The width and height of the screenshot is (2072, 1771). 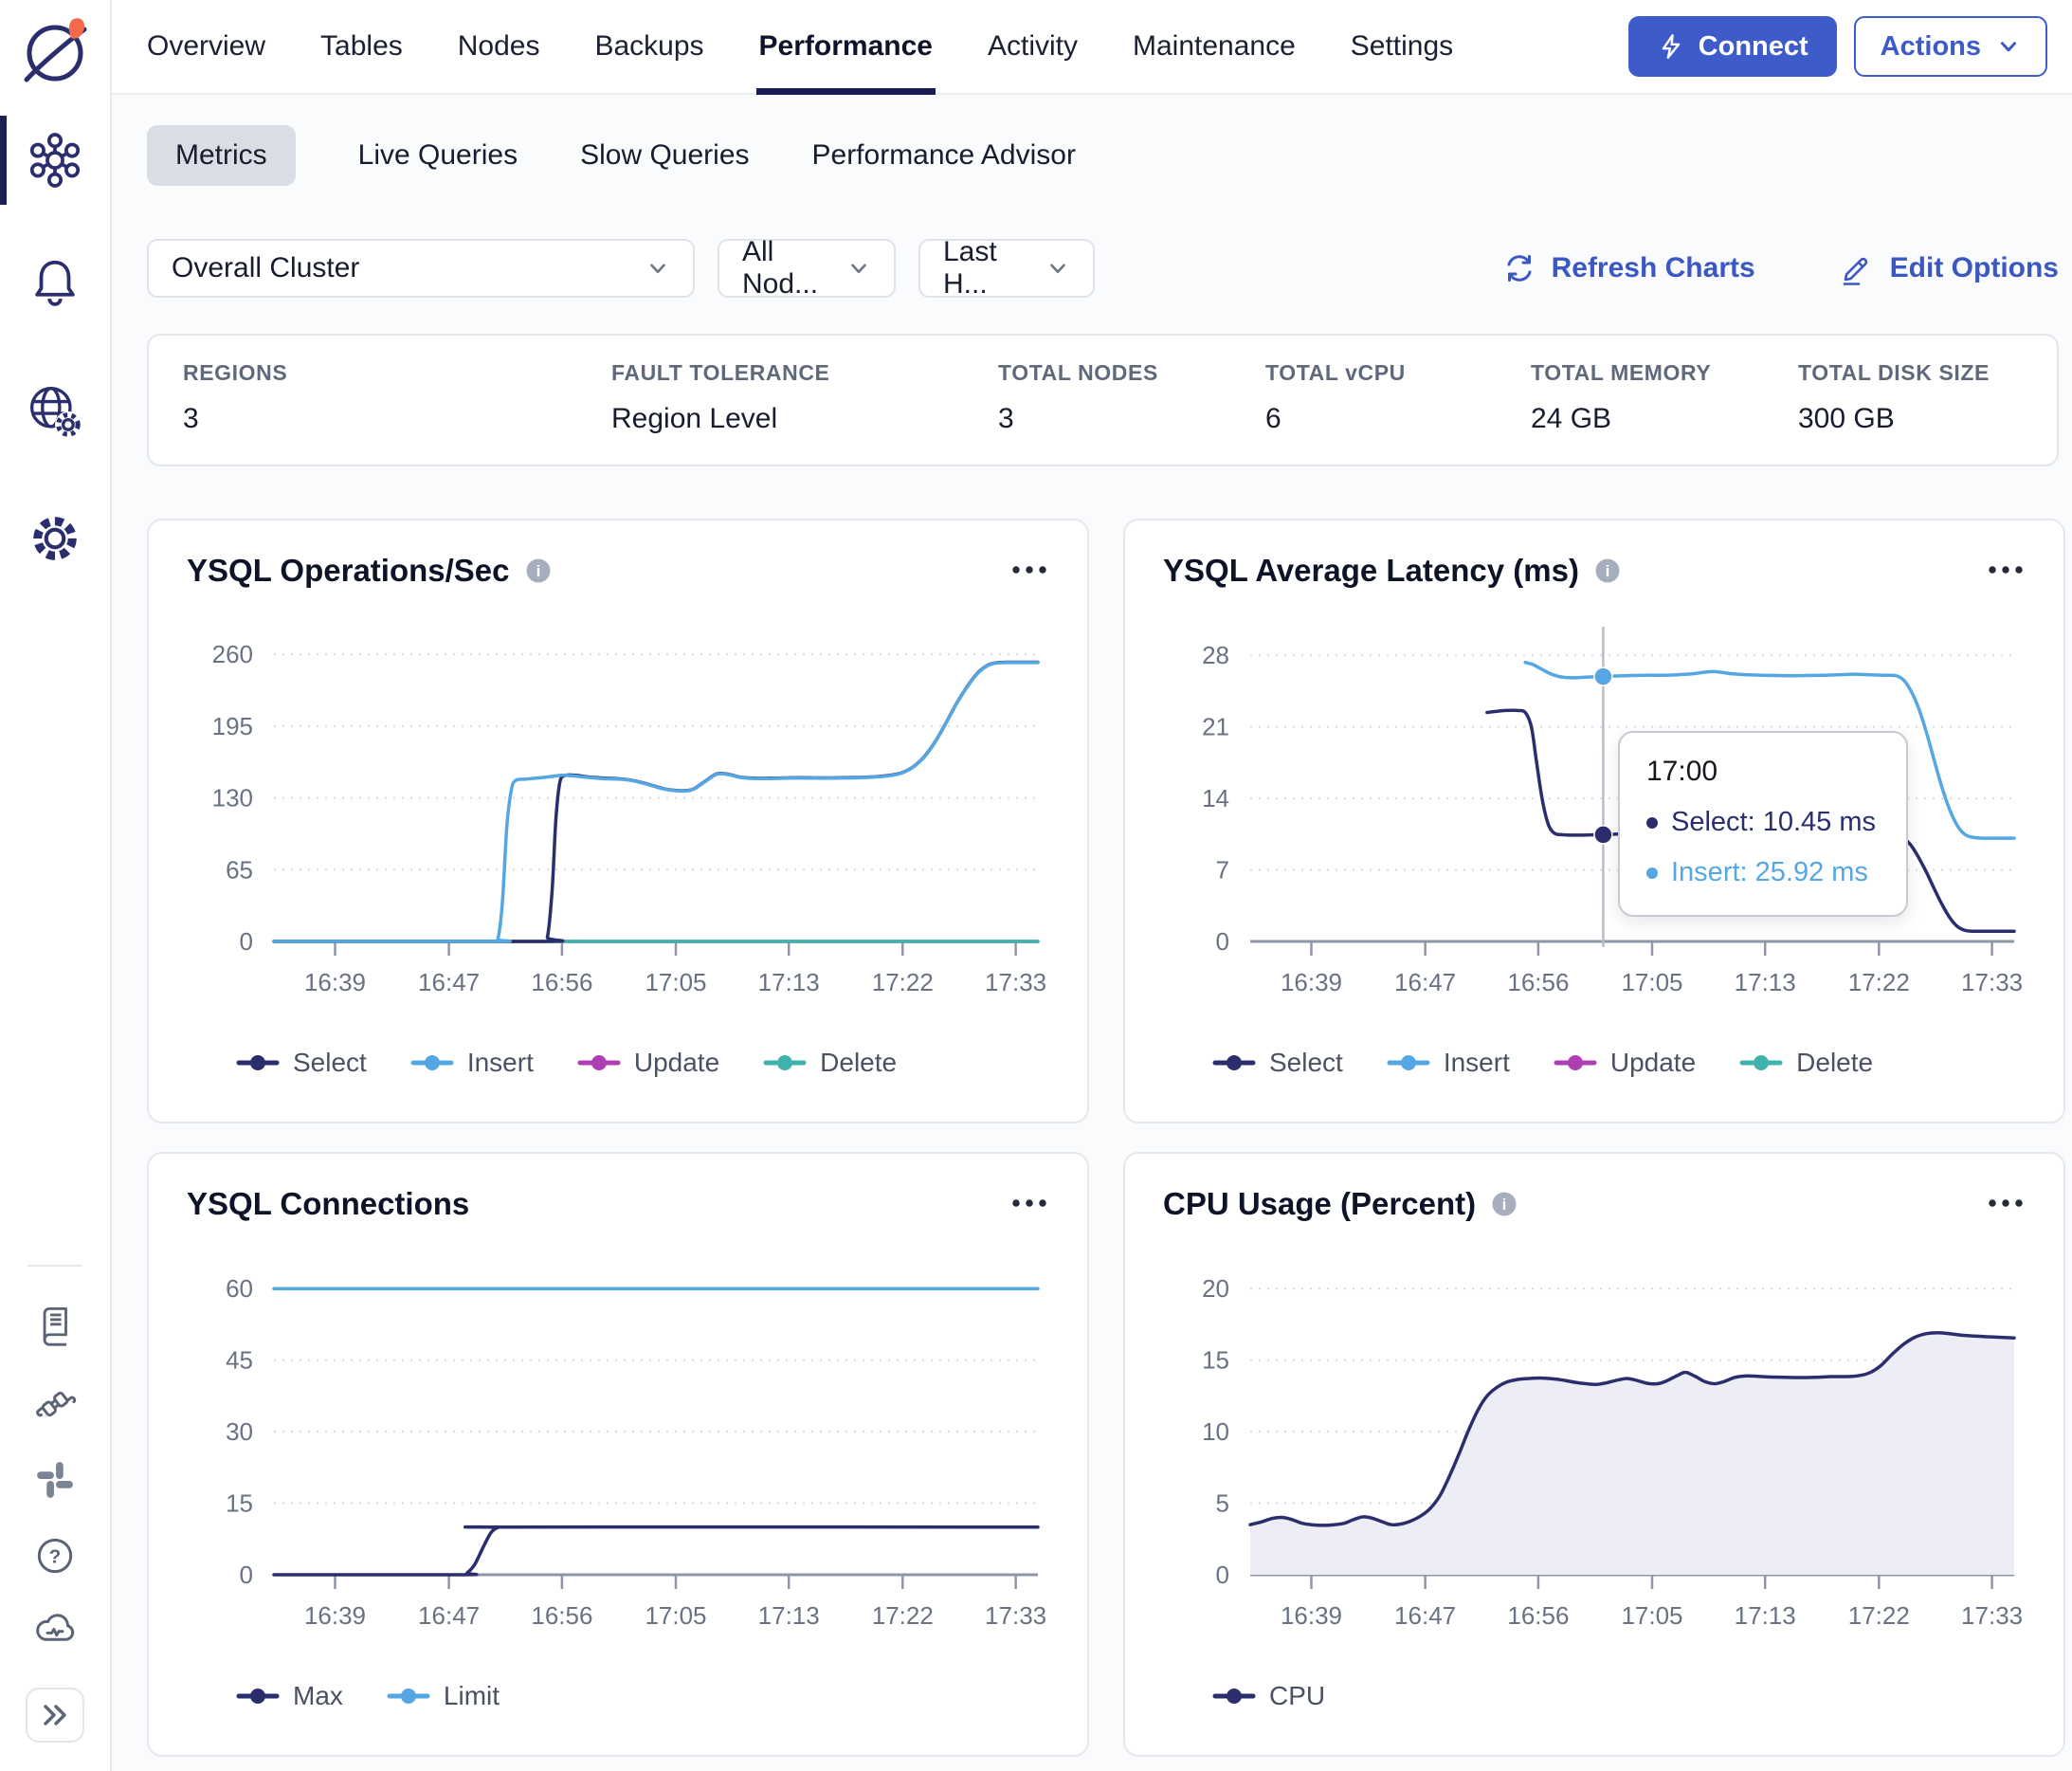 I want to click on sidebar-item-clusters, so click(x=55, y=161).